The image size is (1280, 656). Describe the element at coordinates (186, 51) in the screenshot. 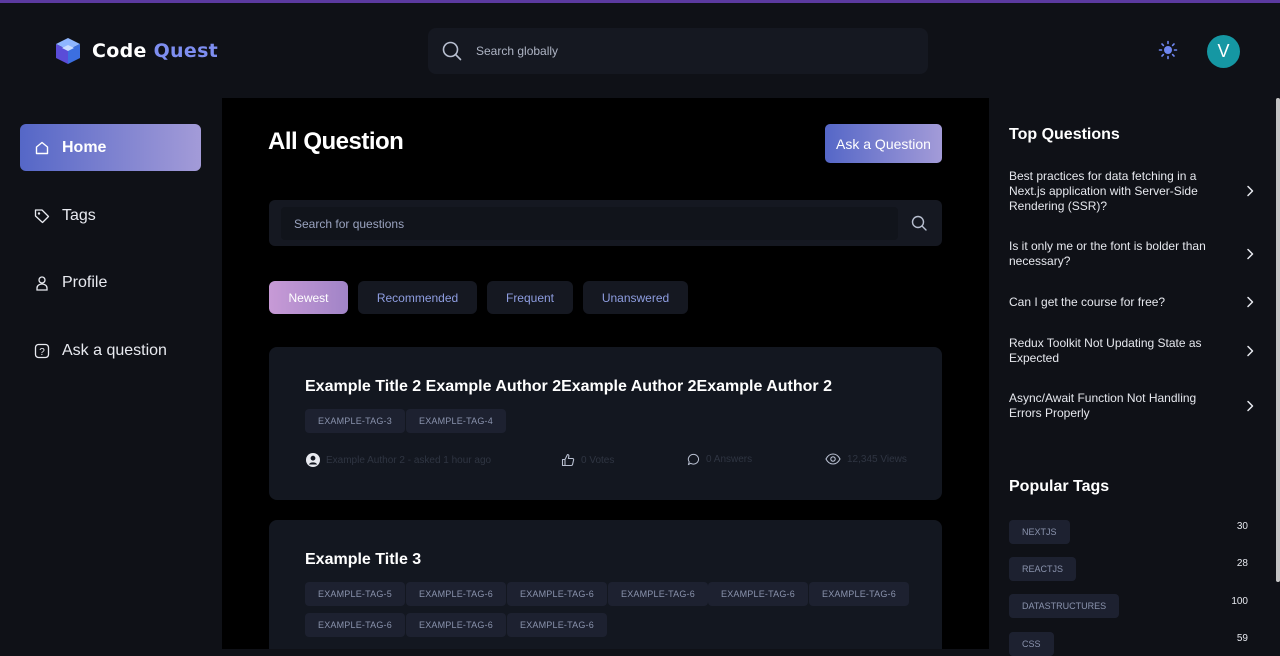

I see `app-name-part2: Quest` at that location.